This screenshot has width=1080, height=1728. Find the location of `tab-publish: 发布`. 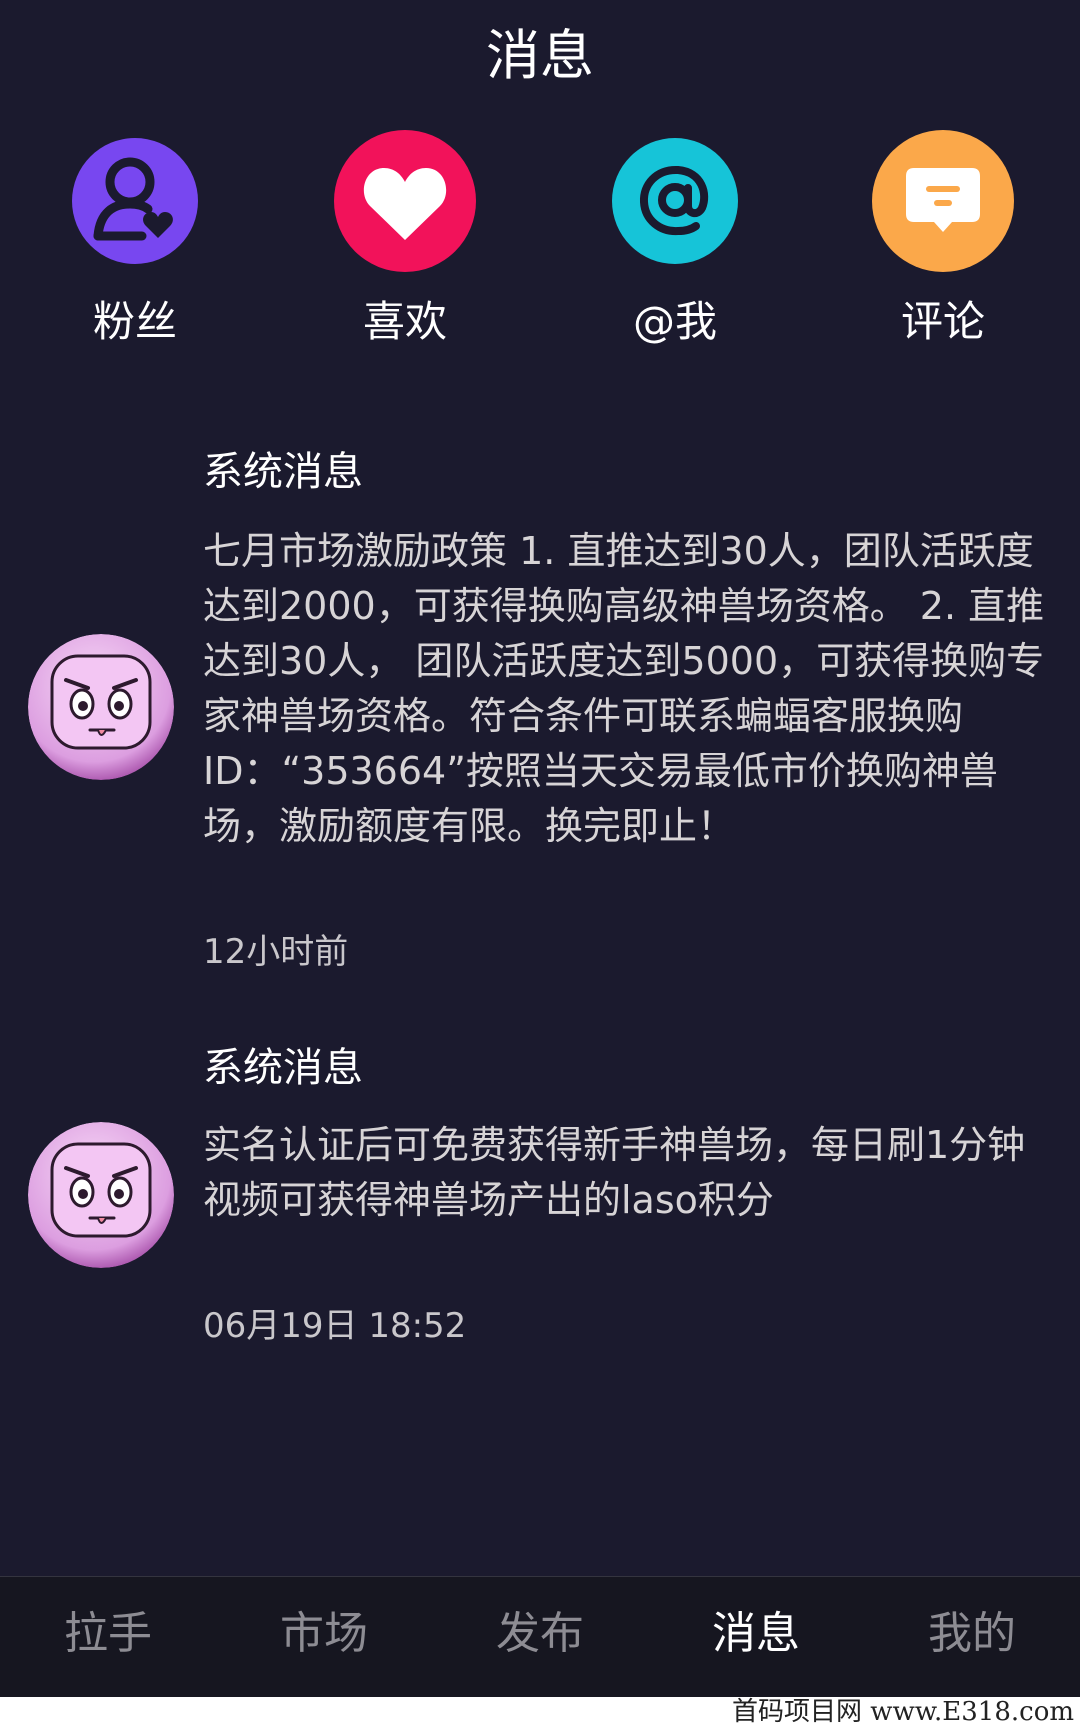

tab-publish: 发布 is located at coordinates (540, 1637).